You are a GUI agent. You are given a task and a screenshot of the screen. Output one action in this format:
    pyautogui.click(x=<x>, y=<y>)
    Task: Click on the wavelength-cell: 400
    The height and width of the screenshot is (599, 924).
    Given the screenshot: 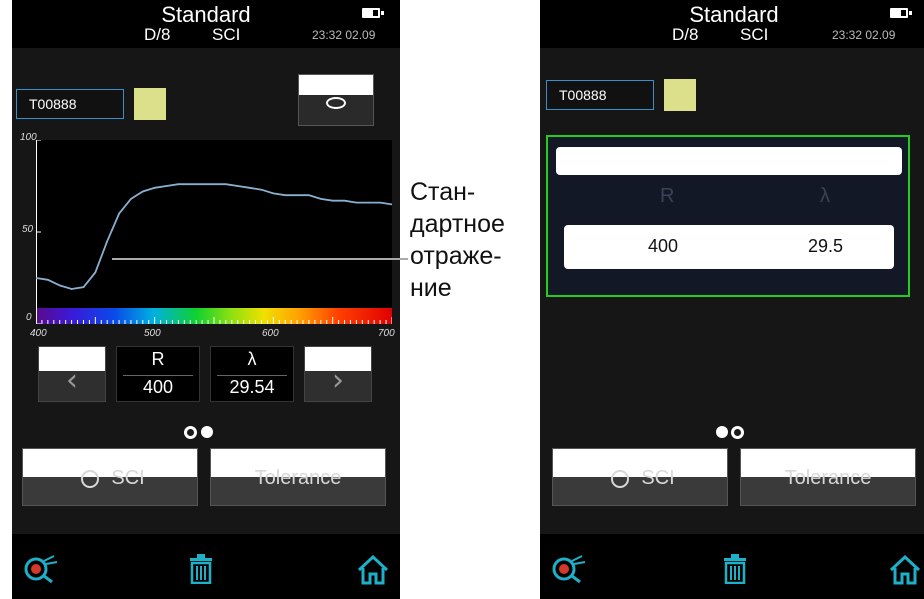 What is the action you would take?
    pyautogui.click(x=663, y=246)
    